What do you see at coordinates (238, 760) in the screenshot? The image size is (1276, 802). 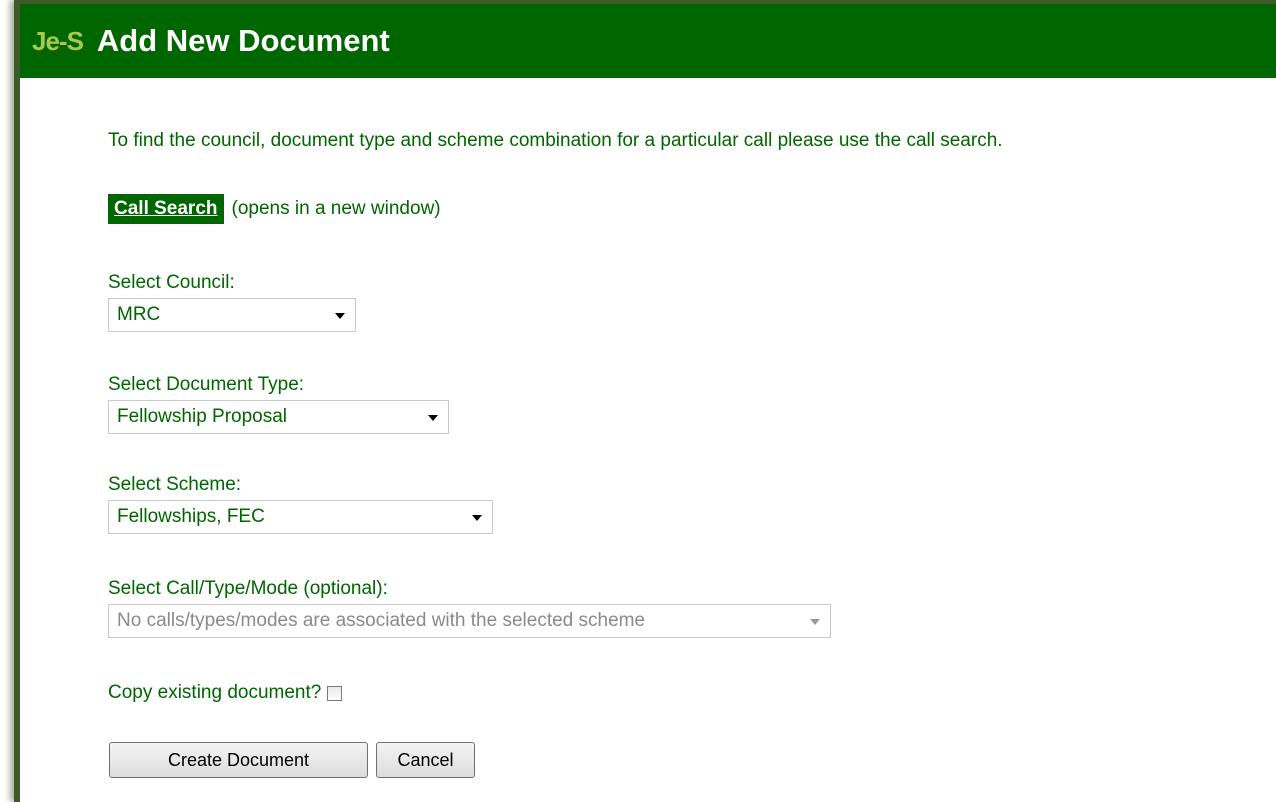 I see `create-document-button: Create Document` at bounding box center [238, 760].